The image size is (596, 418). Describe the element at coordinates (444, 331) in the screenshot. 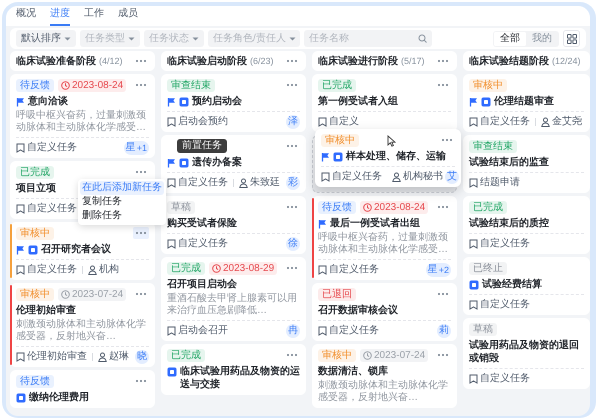

I see `assignee-avatar: 莉` at that location.